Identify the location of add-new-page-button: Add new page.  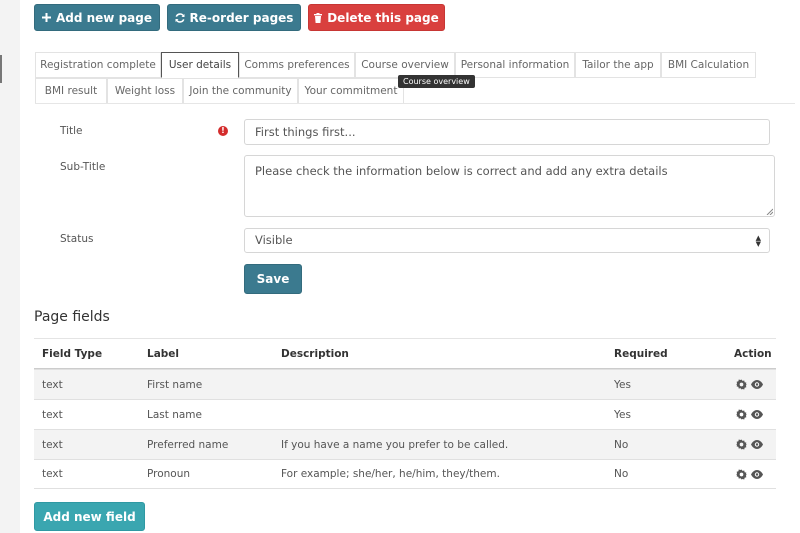
(97, 17).